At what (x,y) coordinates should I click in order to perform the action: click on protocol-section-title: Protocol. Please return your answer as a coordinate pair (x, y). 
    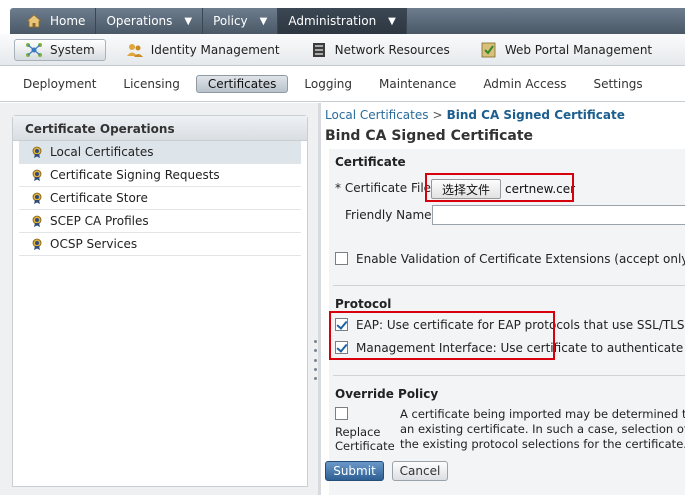
    Looking at the image, I should click on (363, 304).